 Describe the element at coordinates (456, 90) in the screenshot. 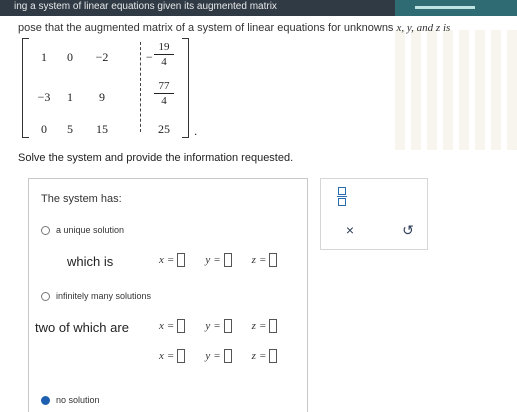

I see `background-decoration` at that location.